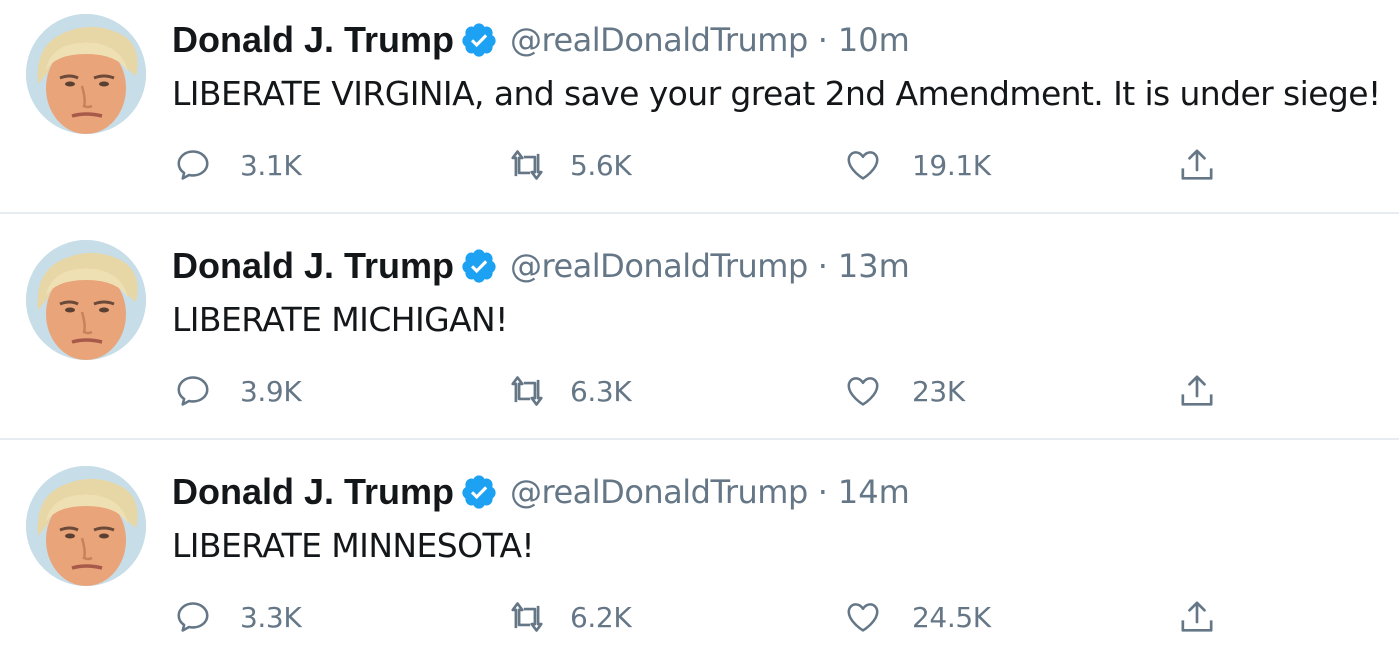  What do you see at coordinates (722, 391) in the screenshot?
I see `tweet-actions: 3.9K 6.3K 23K` at bounding box center [722, 391].